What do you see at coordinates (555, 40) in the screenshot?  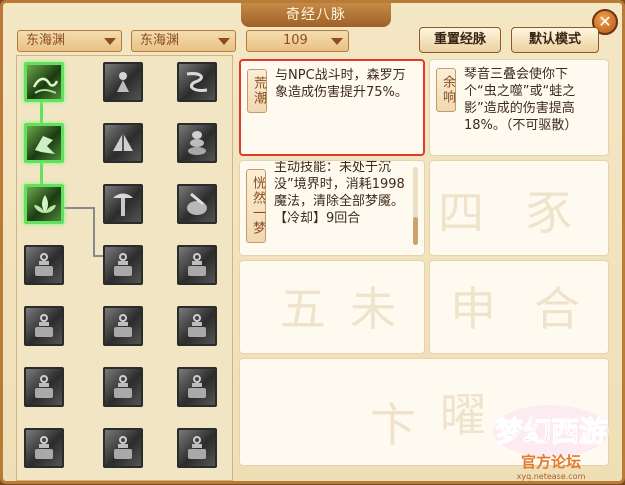 I see `default-mode-button: 默认模式` at bounding box center [555, 40].